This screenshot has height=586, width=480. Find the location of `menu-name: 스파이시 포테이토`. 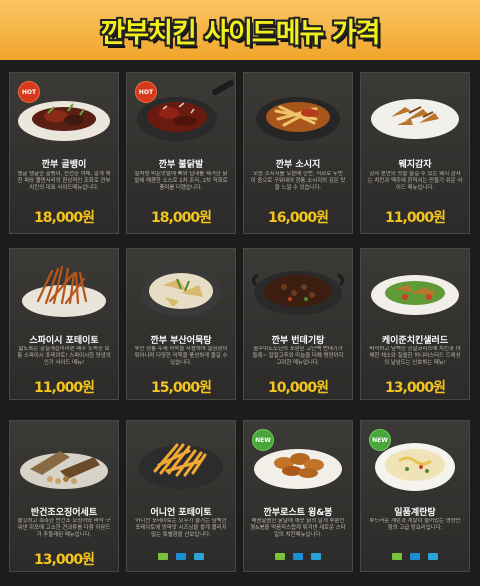

menu-name: 스파이시 포테이토 is located at coordinates (64, 341).